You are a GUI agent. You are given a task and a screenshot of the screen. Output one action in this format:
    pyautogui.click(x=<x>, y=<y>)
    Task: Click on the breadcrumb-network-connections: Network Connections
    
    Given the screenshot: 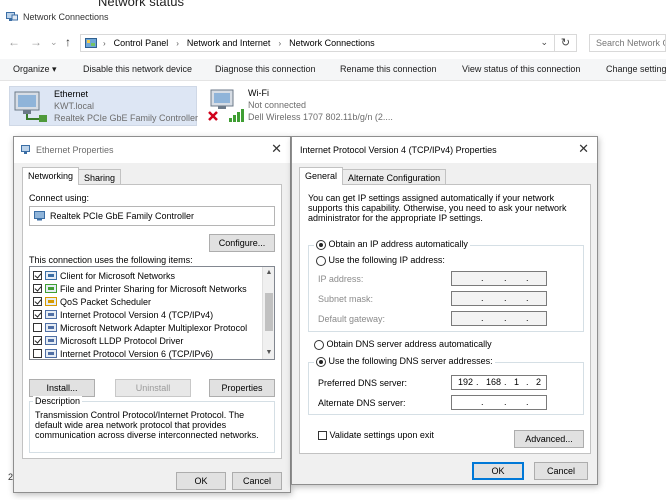 What is the action you would take?
    pyautogui.click(x=332, y=43)
    